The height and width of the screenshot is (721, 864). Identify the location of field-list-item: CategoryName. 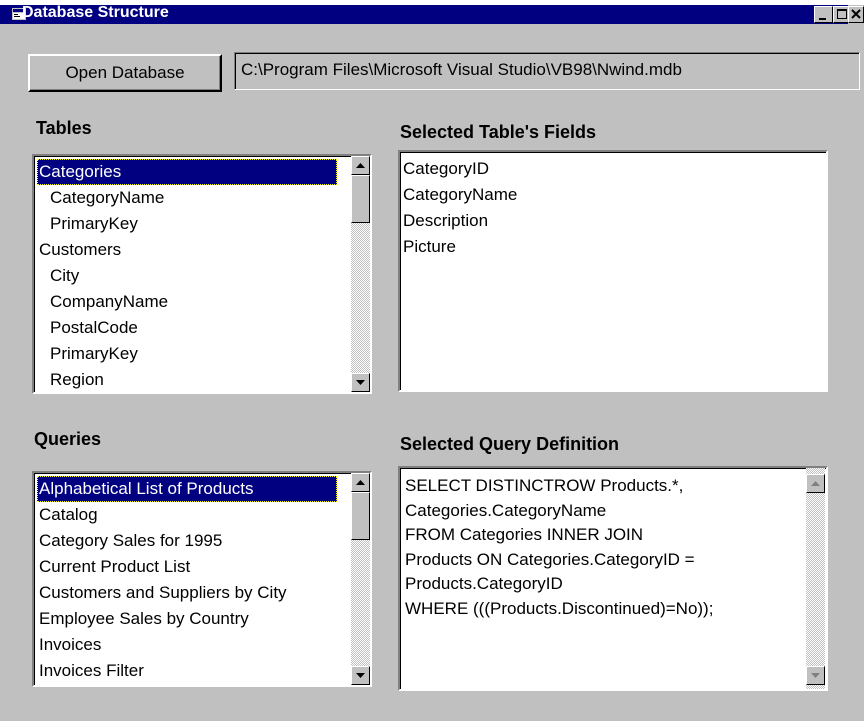
(613, 195).